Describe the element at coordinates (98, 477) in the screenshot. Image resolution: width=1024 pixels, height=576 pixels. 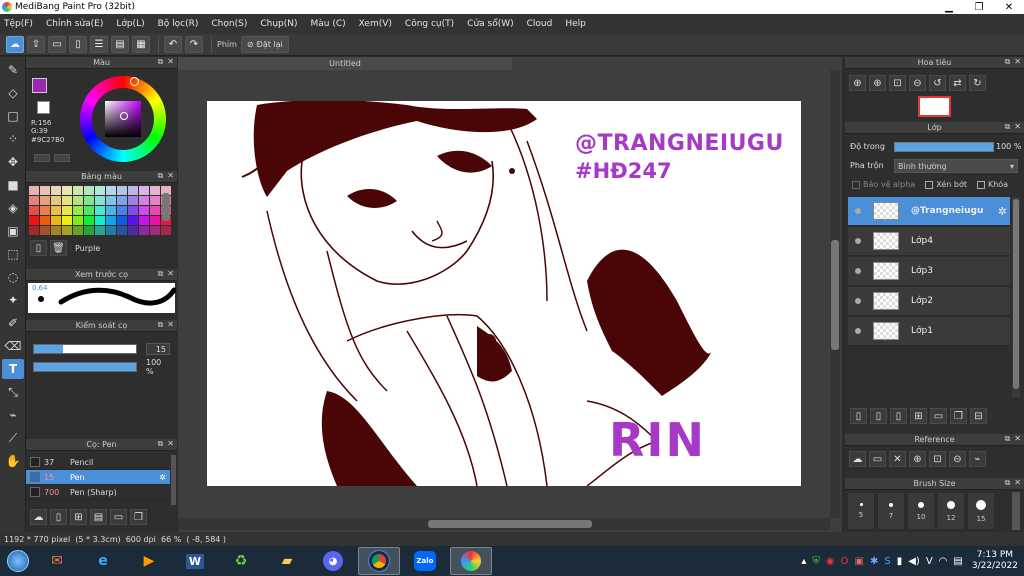
I see `brush-item: 15 Pen ✲` at that location.